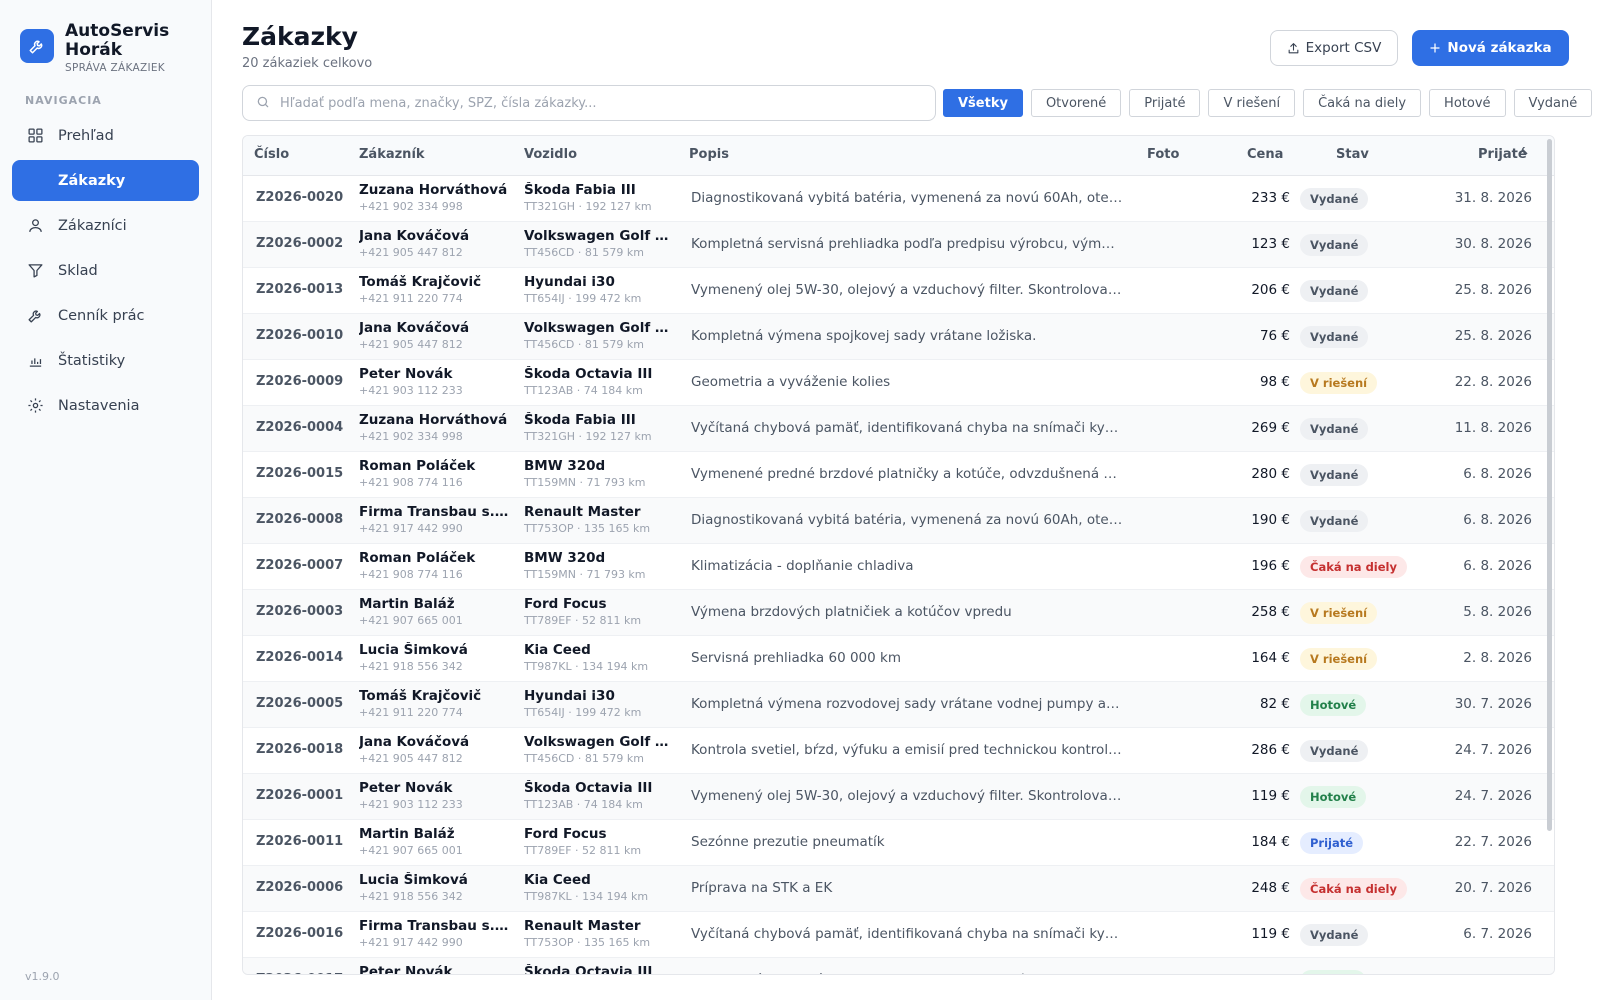 Image resolution: width=1600 pixels, height=1000 pixels. I want to click on order-price: 184 €, so click(1270, 842).